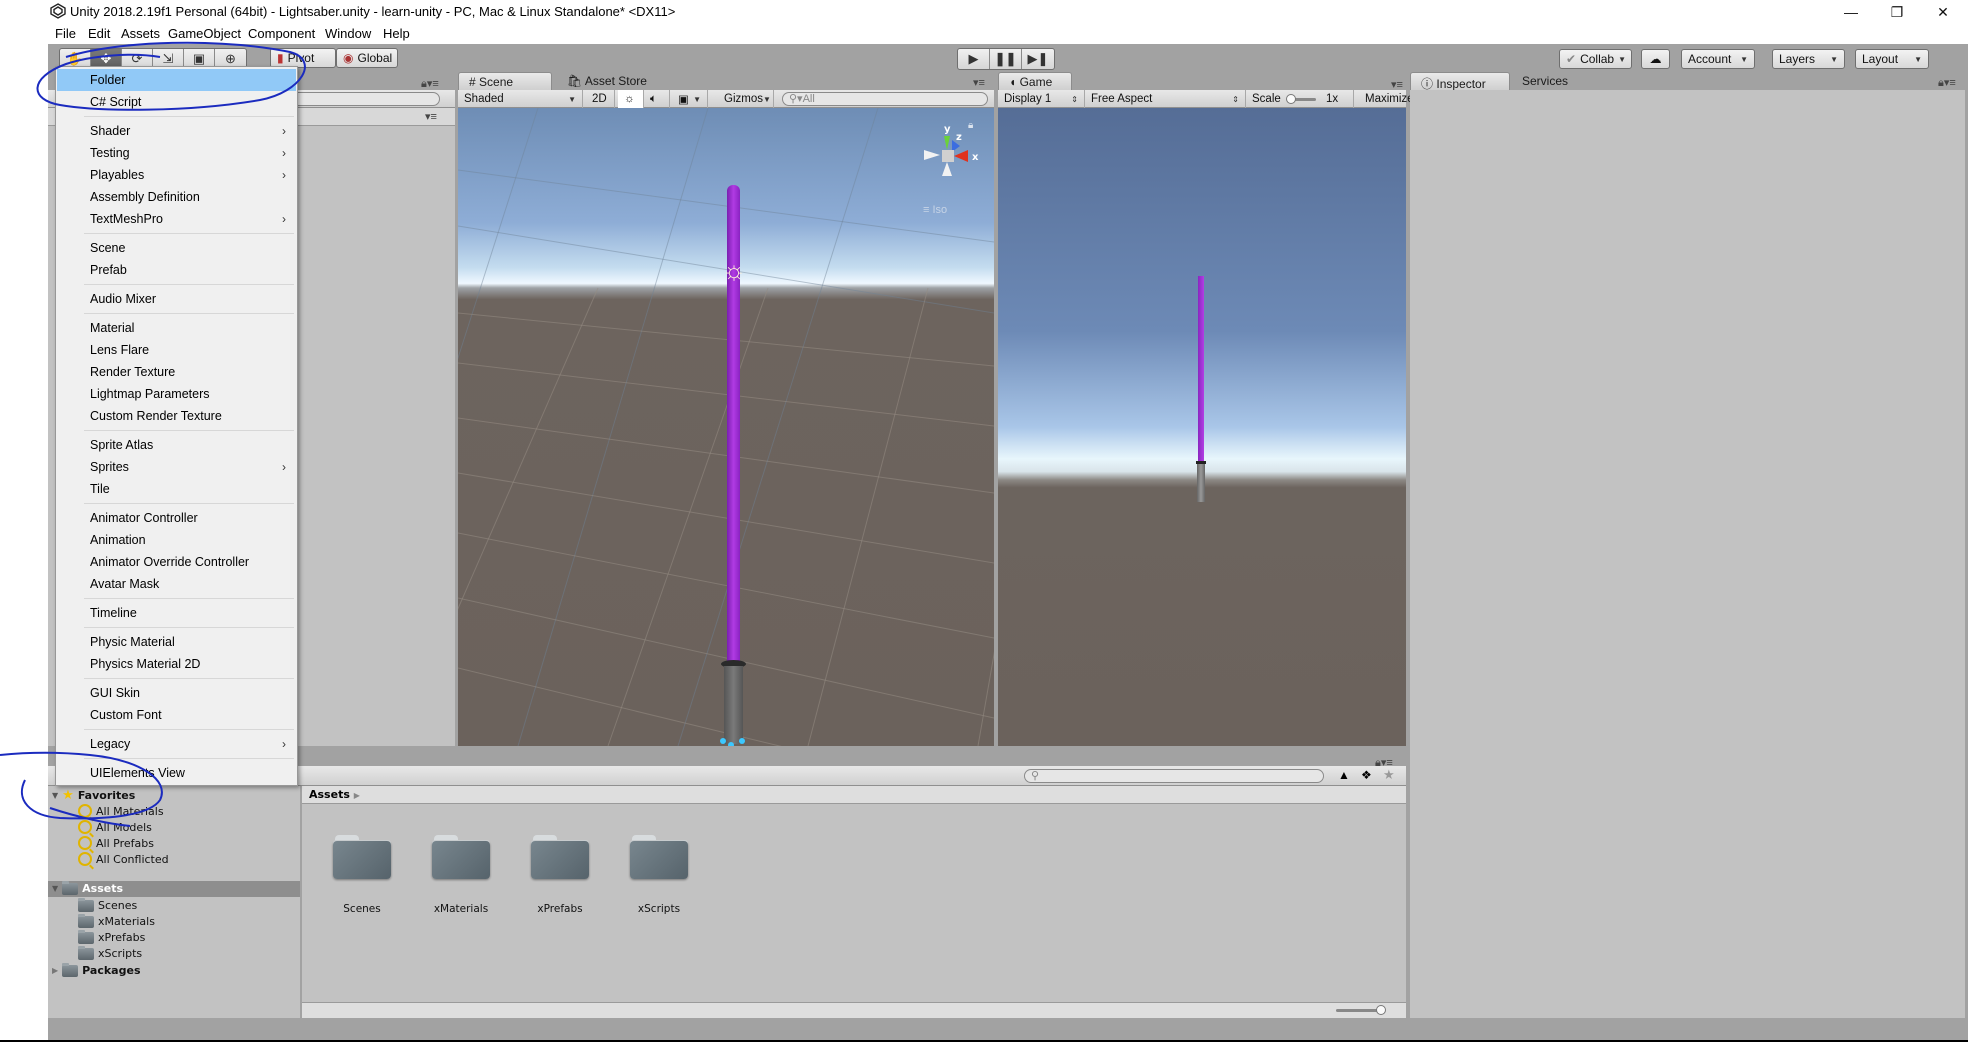  What do you see at coordinates (176, 80) in the screenshot?
I see `menu-item-folder: Folder` at bounding box center [176, 80].